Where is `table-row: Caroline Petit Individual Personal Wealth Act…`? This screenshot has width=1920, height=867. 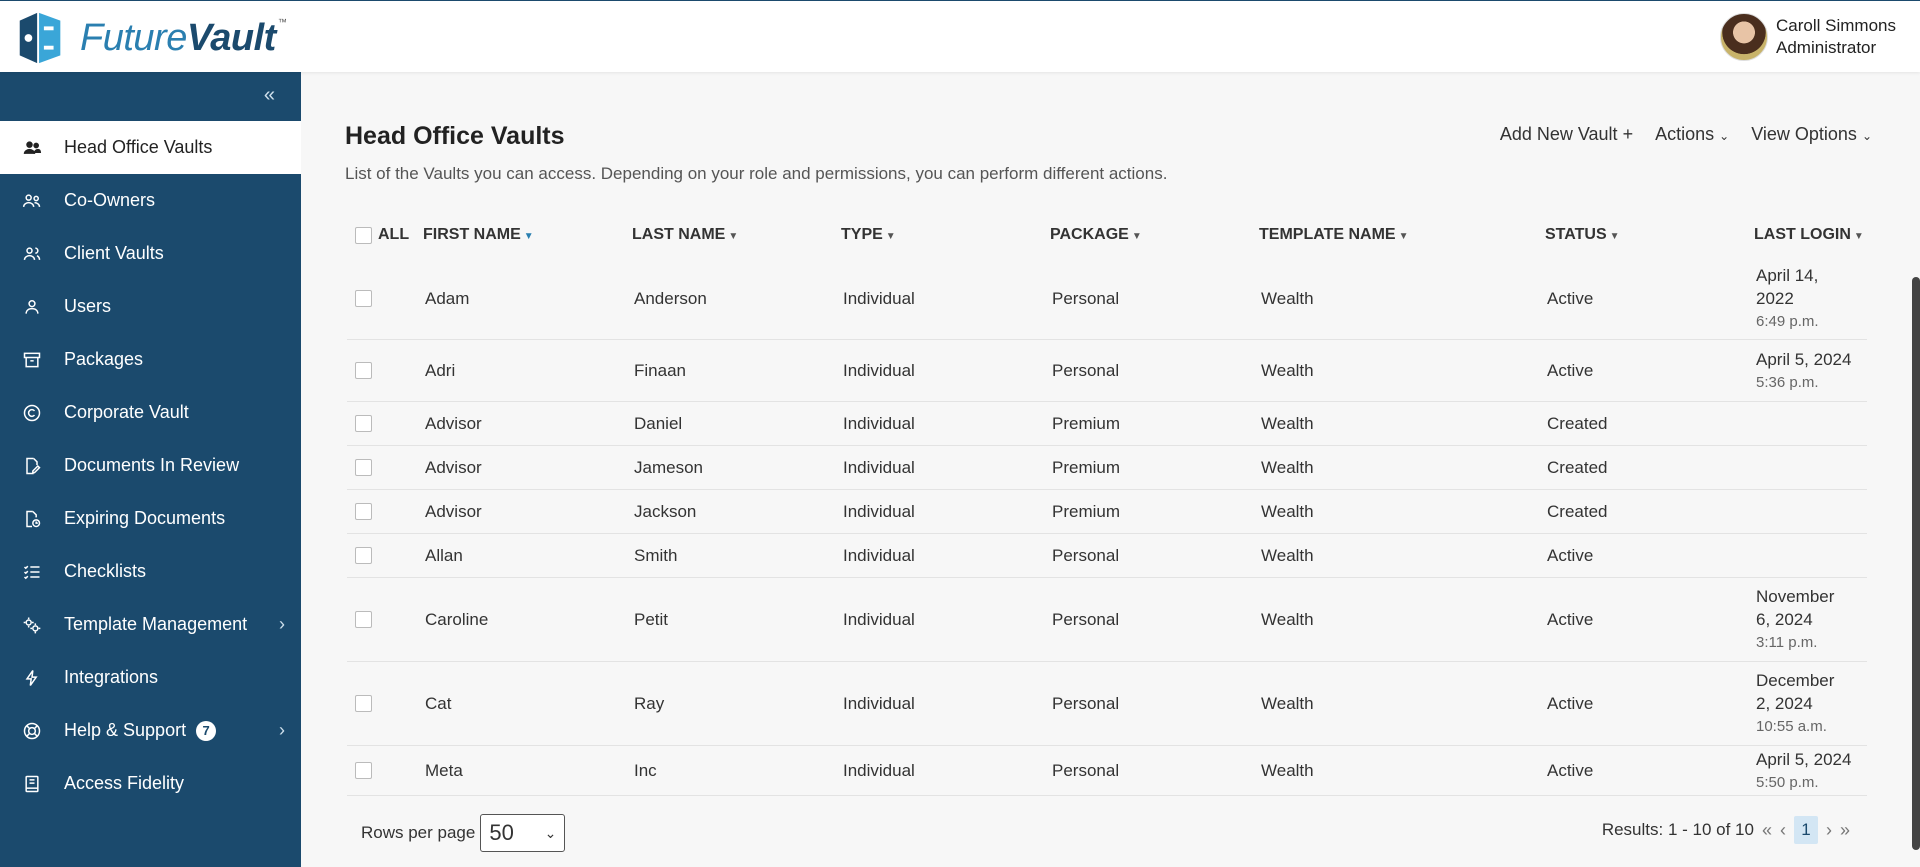
table-row: Caroline Petit Individual Personal Wealth Act… is located at coordinates (1107, 620).